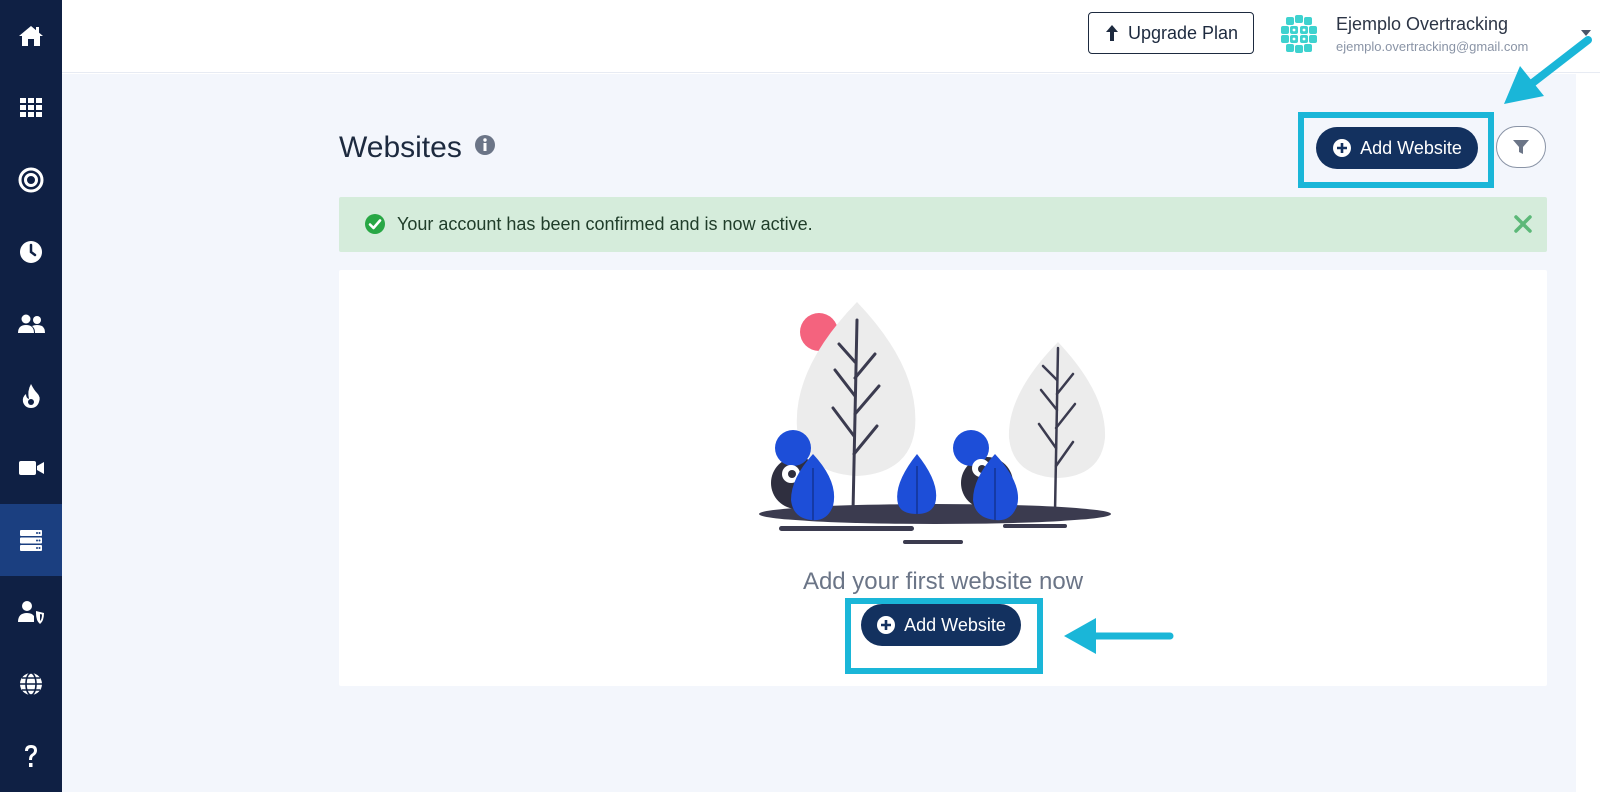  I want to click on user-email: ejemplo.overtracking@gmail.com, so click(1432, 46).